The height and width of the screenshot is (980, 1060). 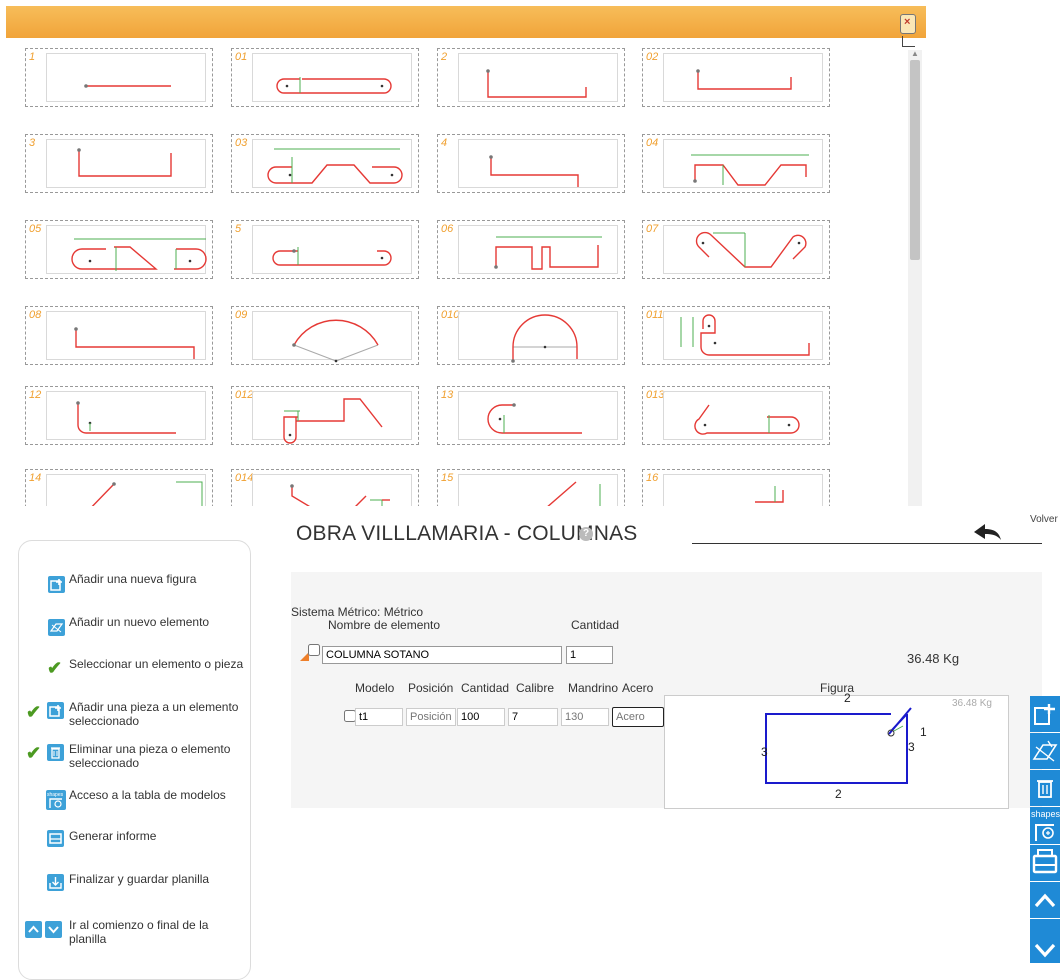 What do you see at coordinates (1044, 519) in the screenshot?
I see `back-label: Volver` at bounding box center [1044, 519].